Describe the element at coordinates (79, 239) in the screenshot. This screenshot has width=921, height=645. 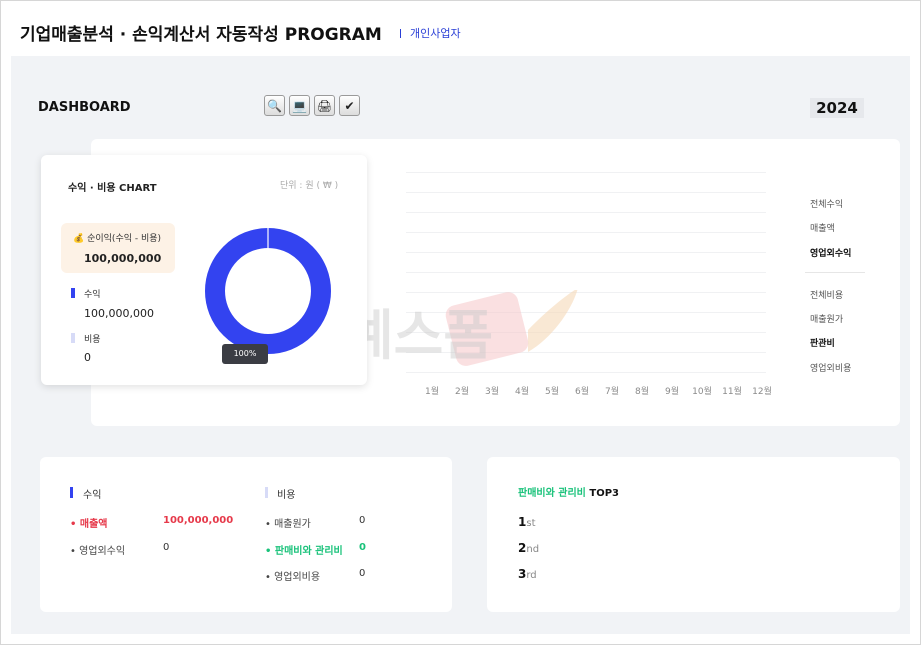
I see `money-bag-icon: 💰` at that location.